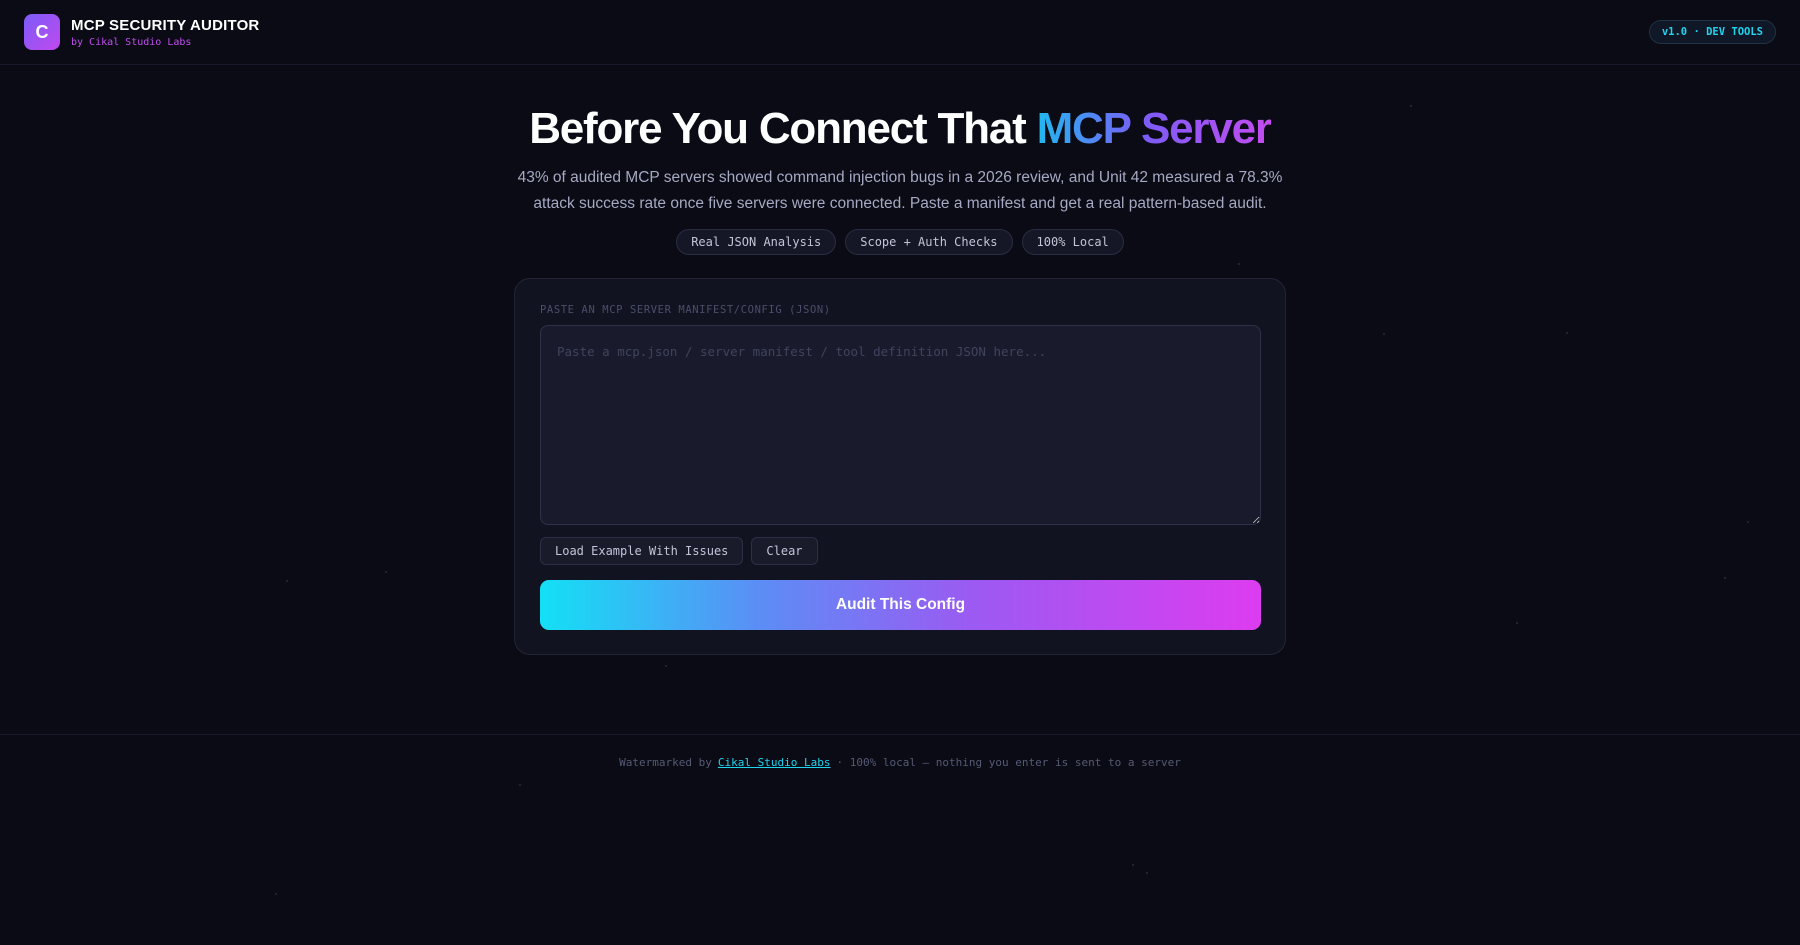 The width and height of the screenshot is (1800, 945). Describe the element at coordinates (774, 762) in the screenshot. I see `footer-studio-link: Cikal Studio Labs` at that location.